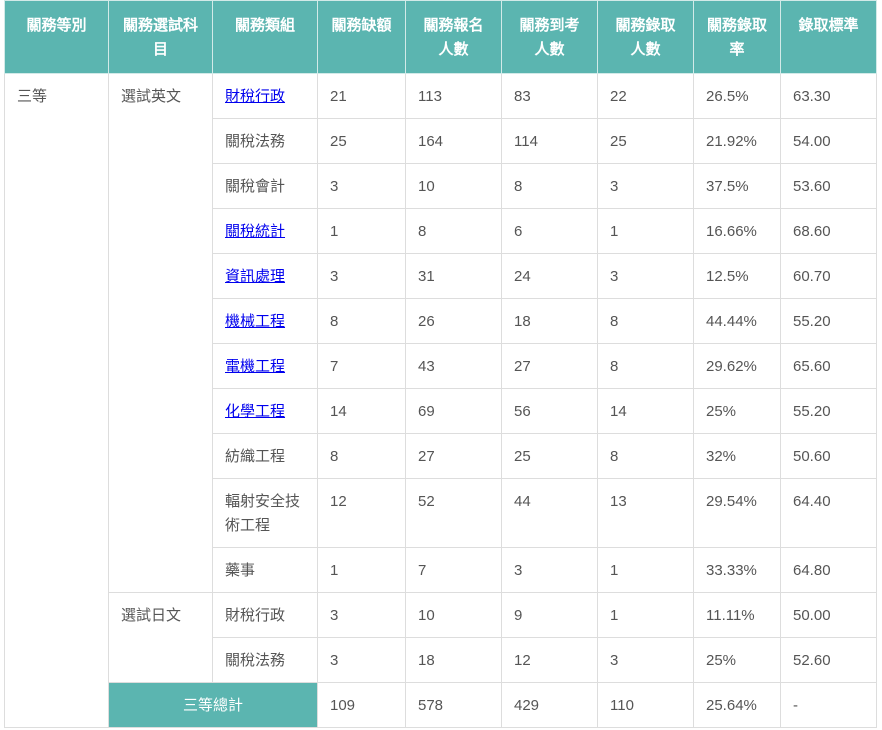  I want to click on cutoff-cell: 60.70, so click(828, 276).